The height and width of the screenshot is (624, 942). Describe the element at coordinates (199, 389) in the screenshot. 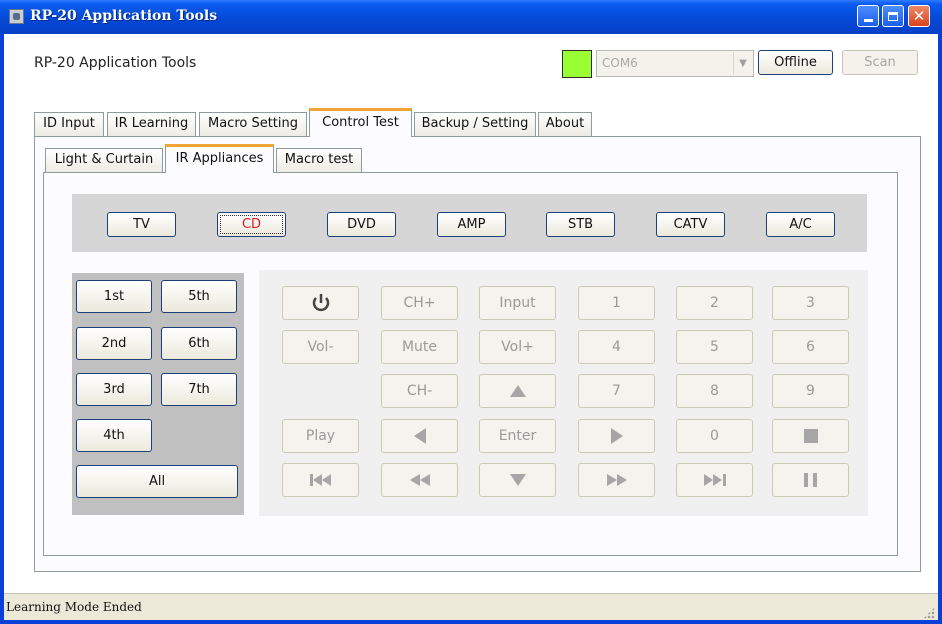

I see `macro-7th-button: 7th` at that location.